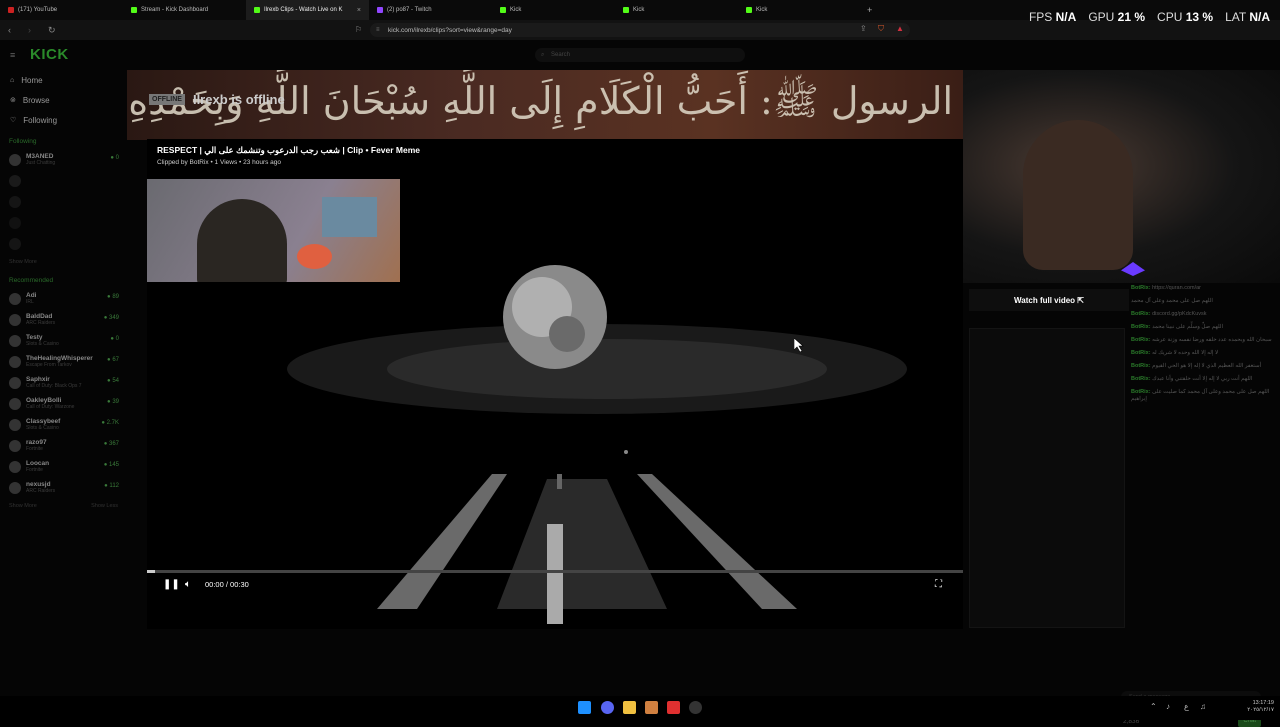 The width and height of the screenshot is (1280, 727). I want to click on sidebar-nav: ⌂ Home ⊚ Browse ♡ Following, so click(63, 100).